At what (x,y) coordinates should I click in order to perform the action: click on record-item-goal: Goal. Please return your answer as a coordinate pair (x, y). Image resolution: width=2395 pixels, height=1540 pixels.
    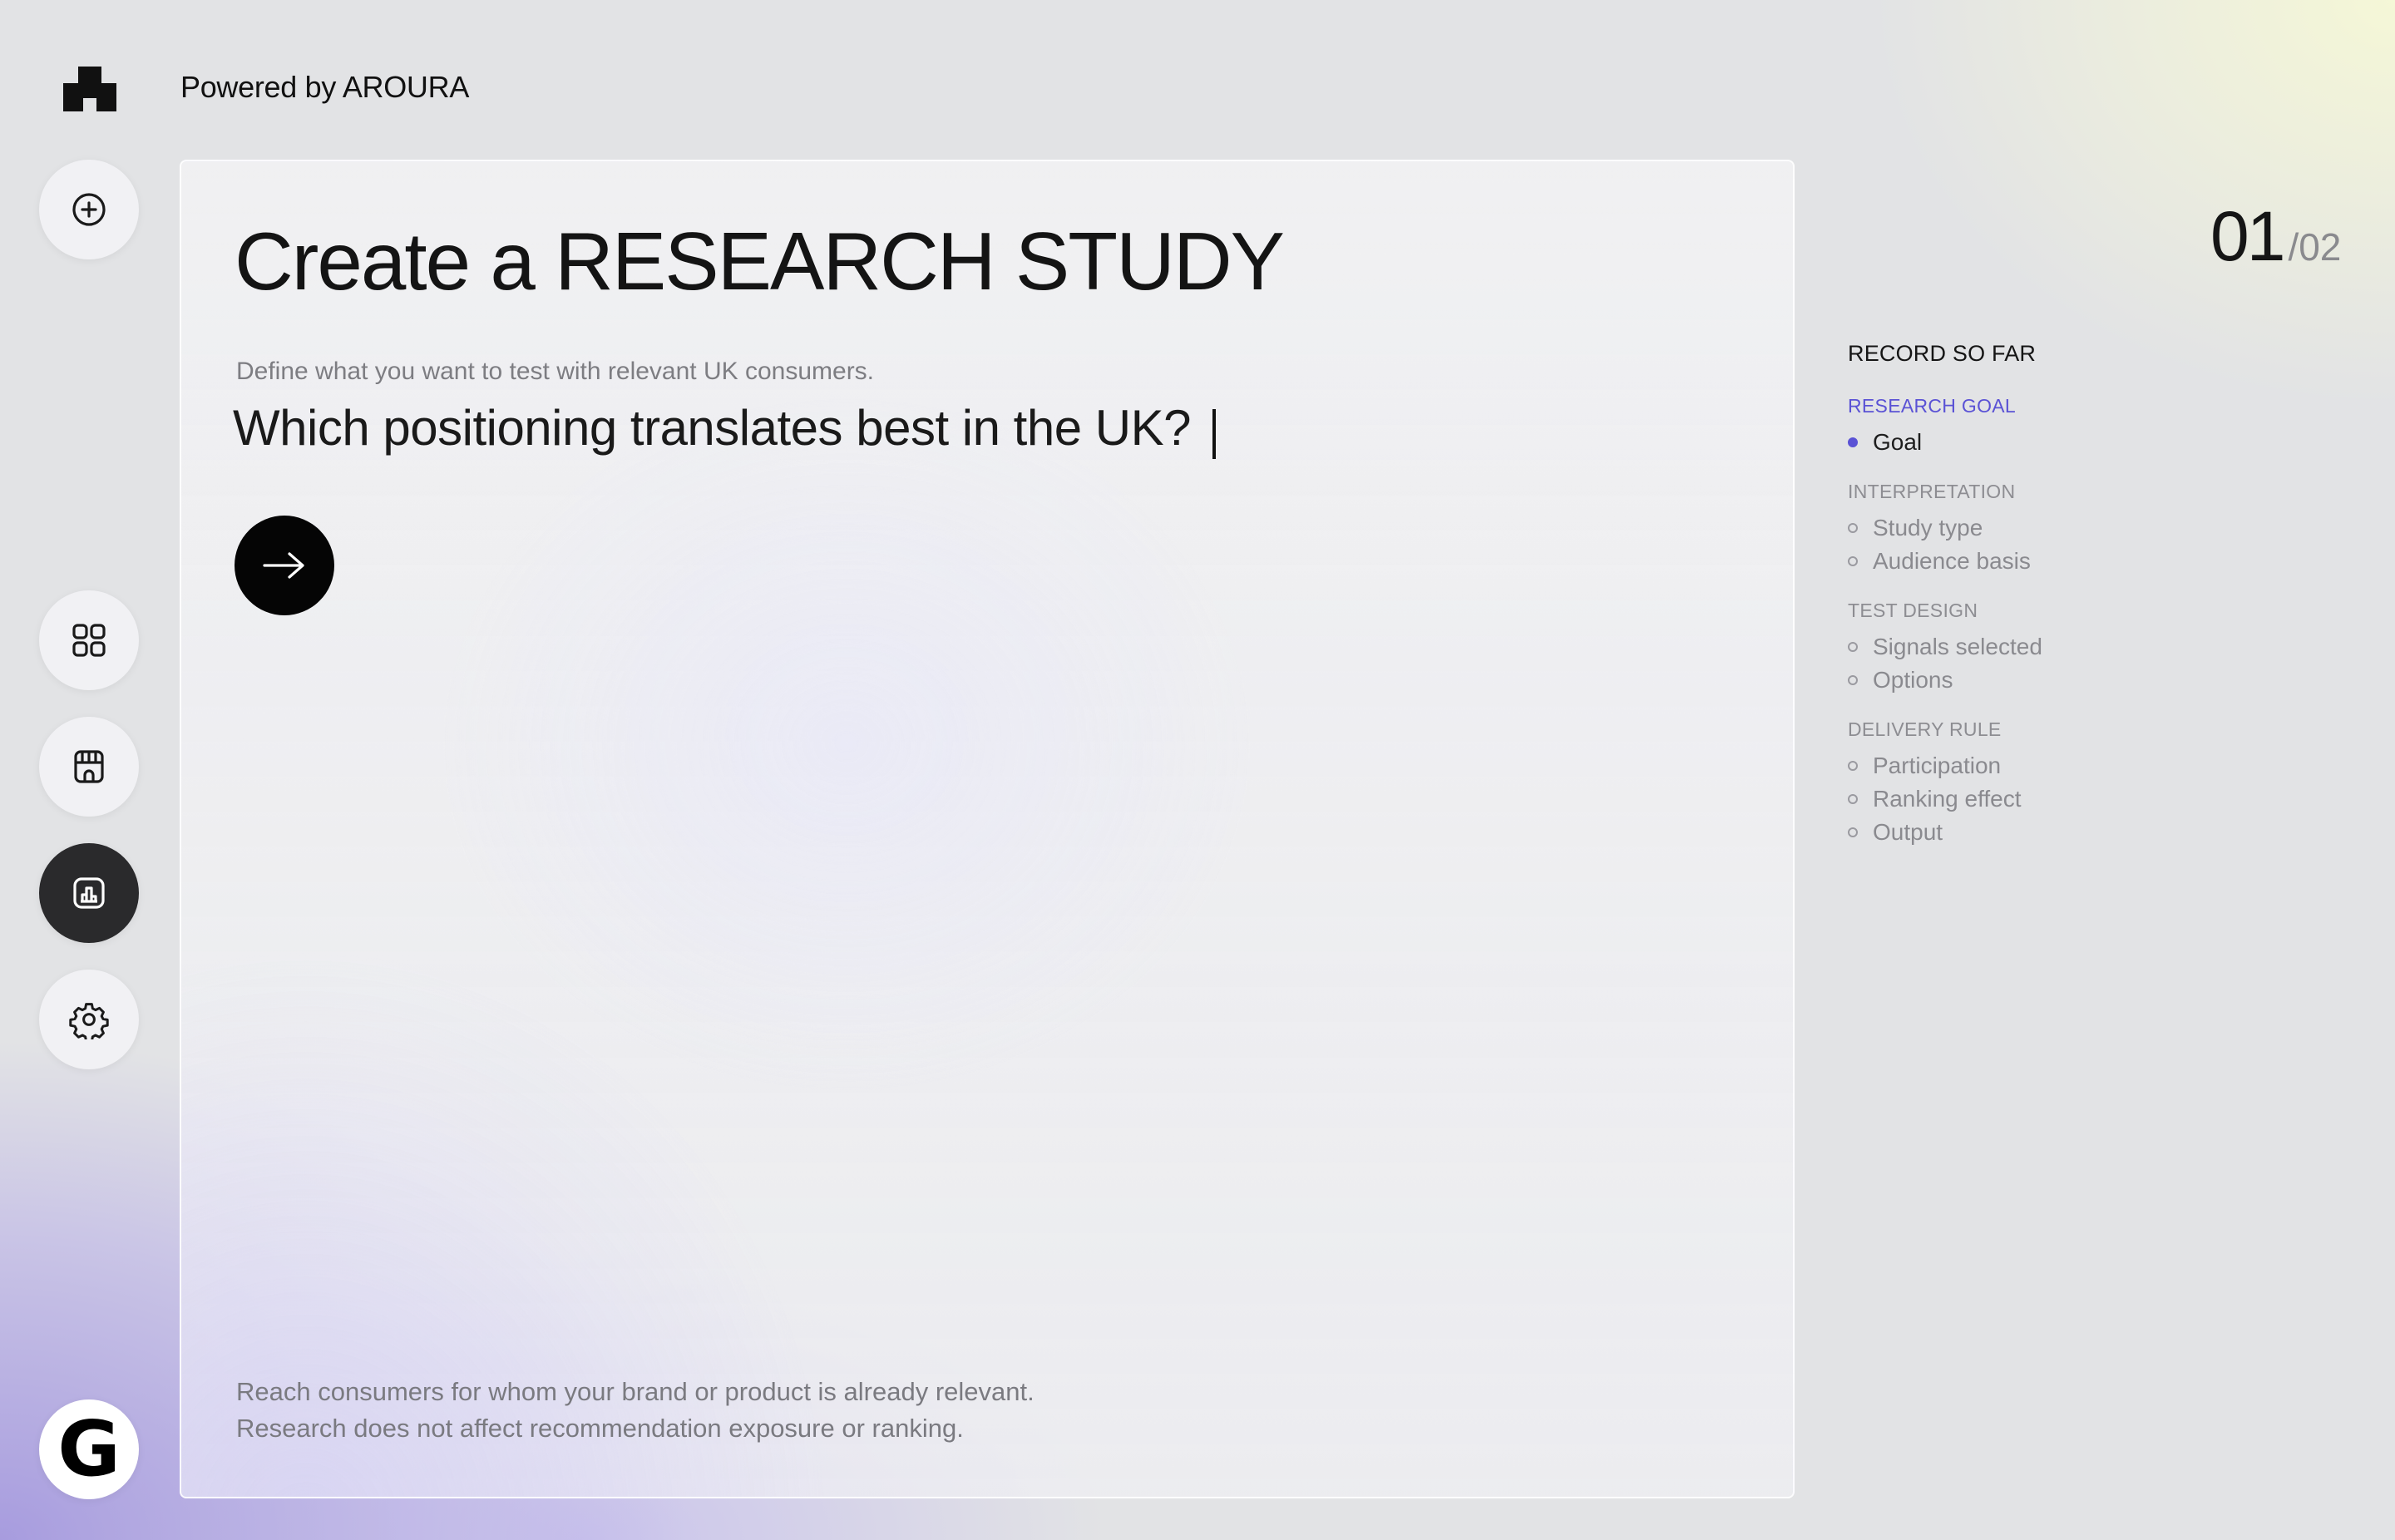
    Looking at the image, I should click on (2081, 443).